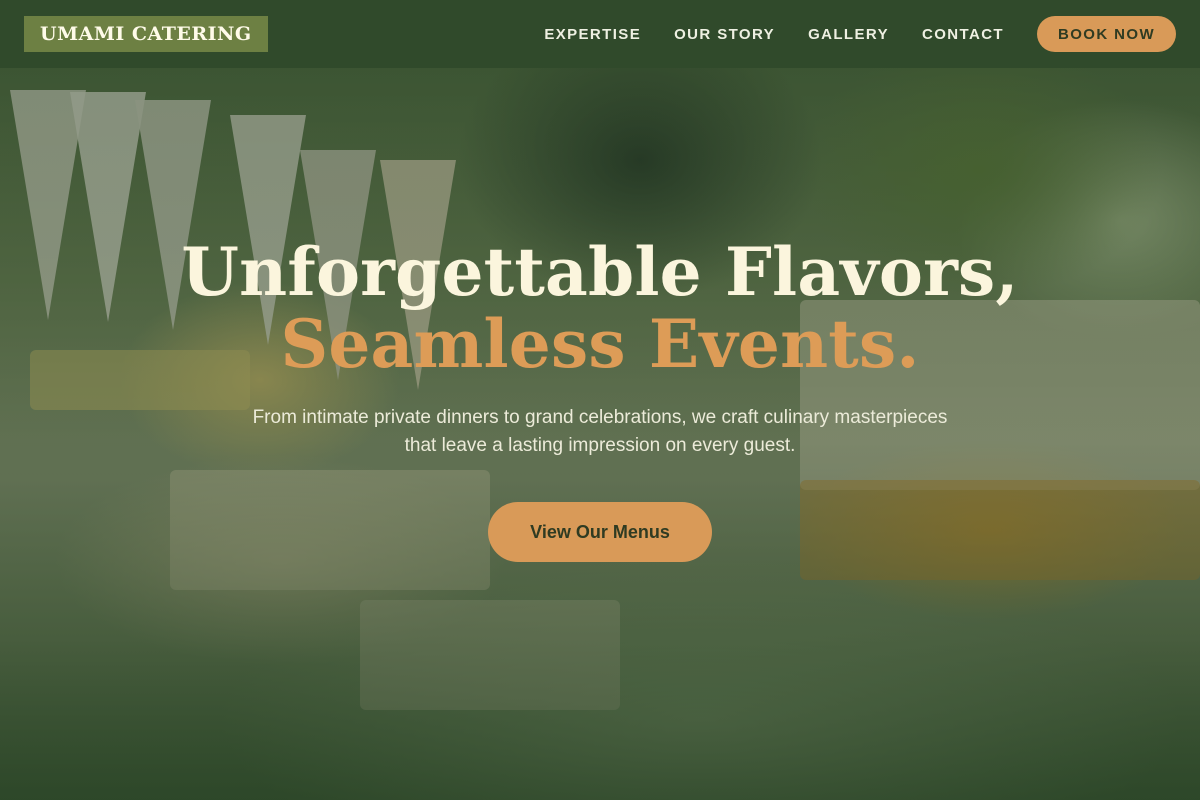 This screenshot has height=800, width=1200. I want to click on nav-link-gallery: GALLERY, so click(848, 34).